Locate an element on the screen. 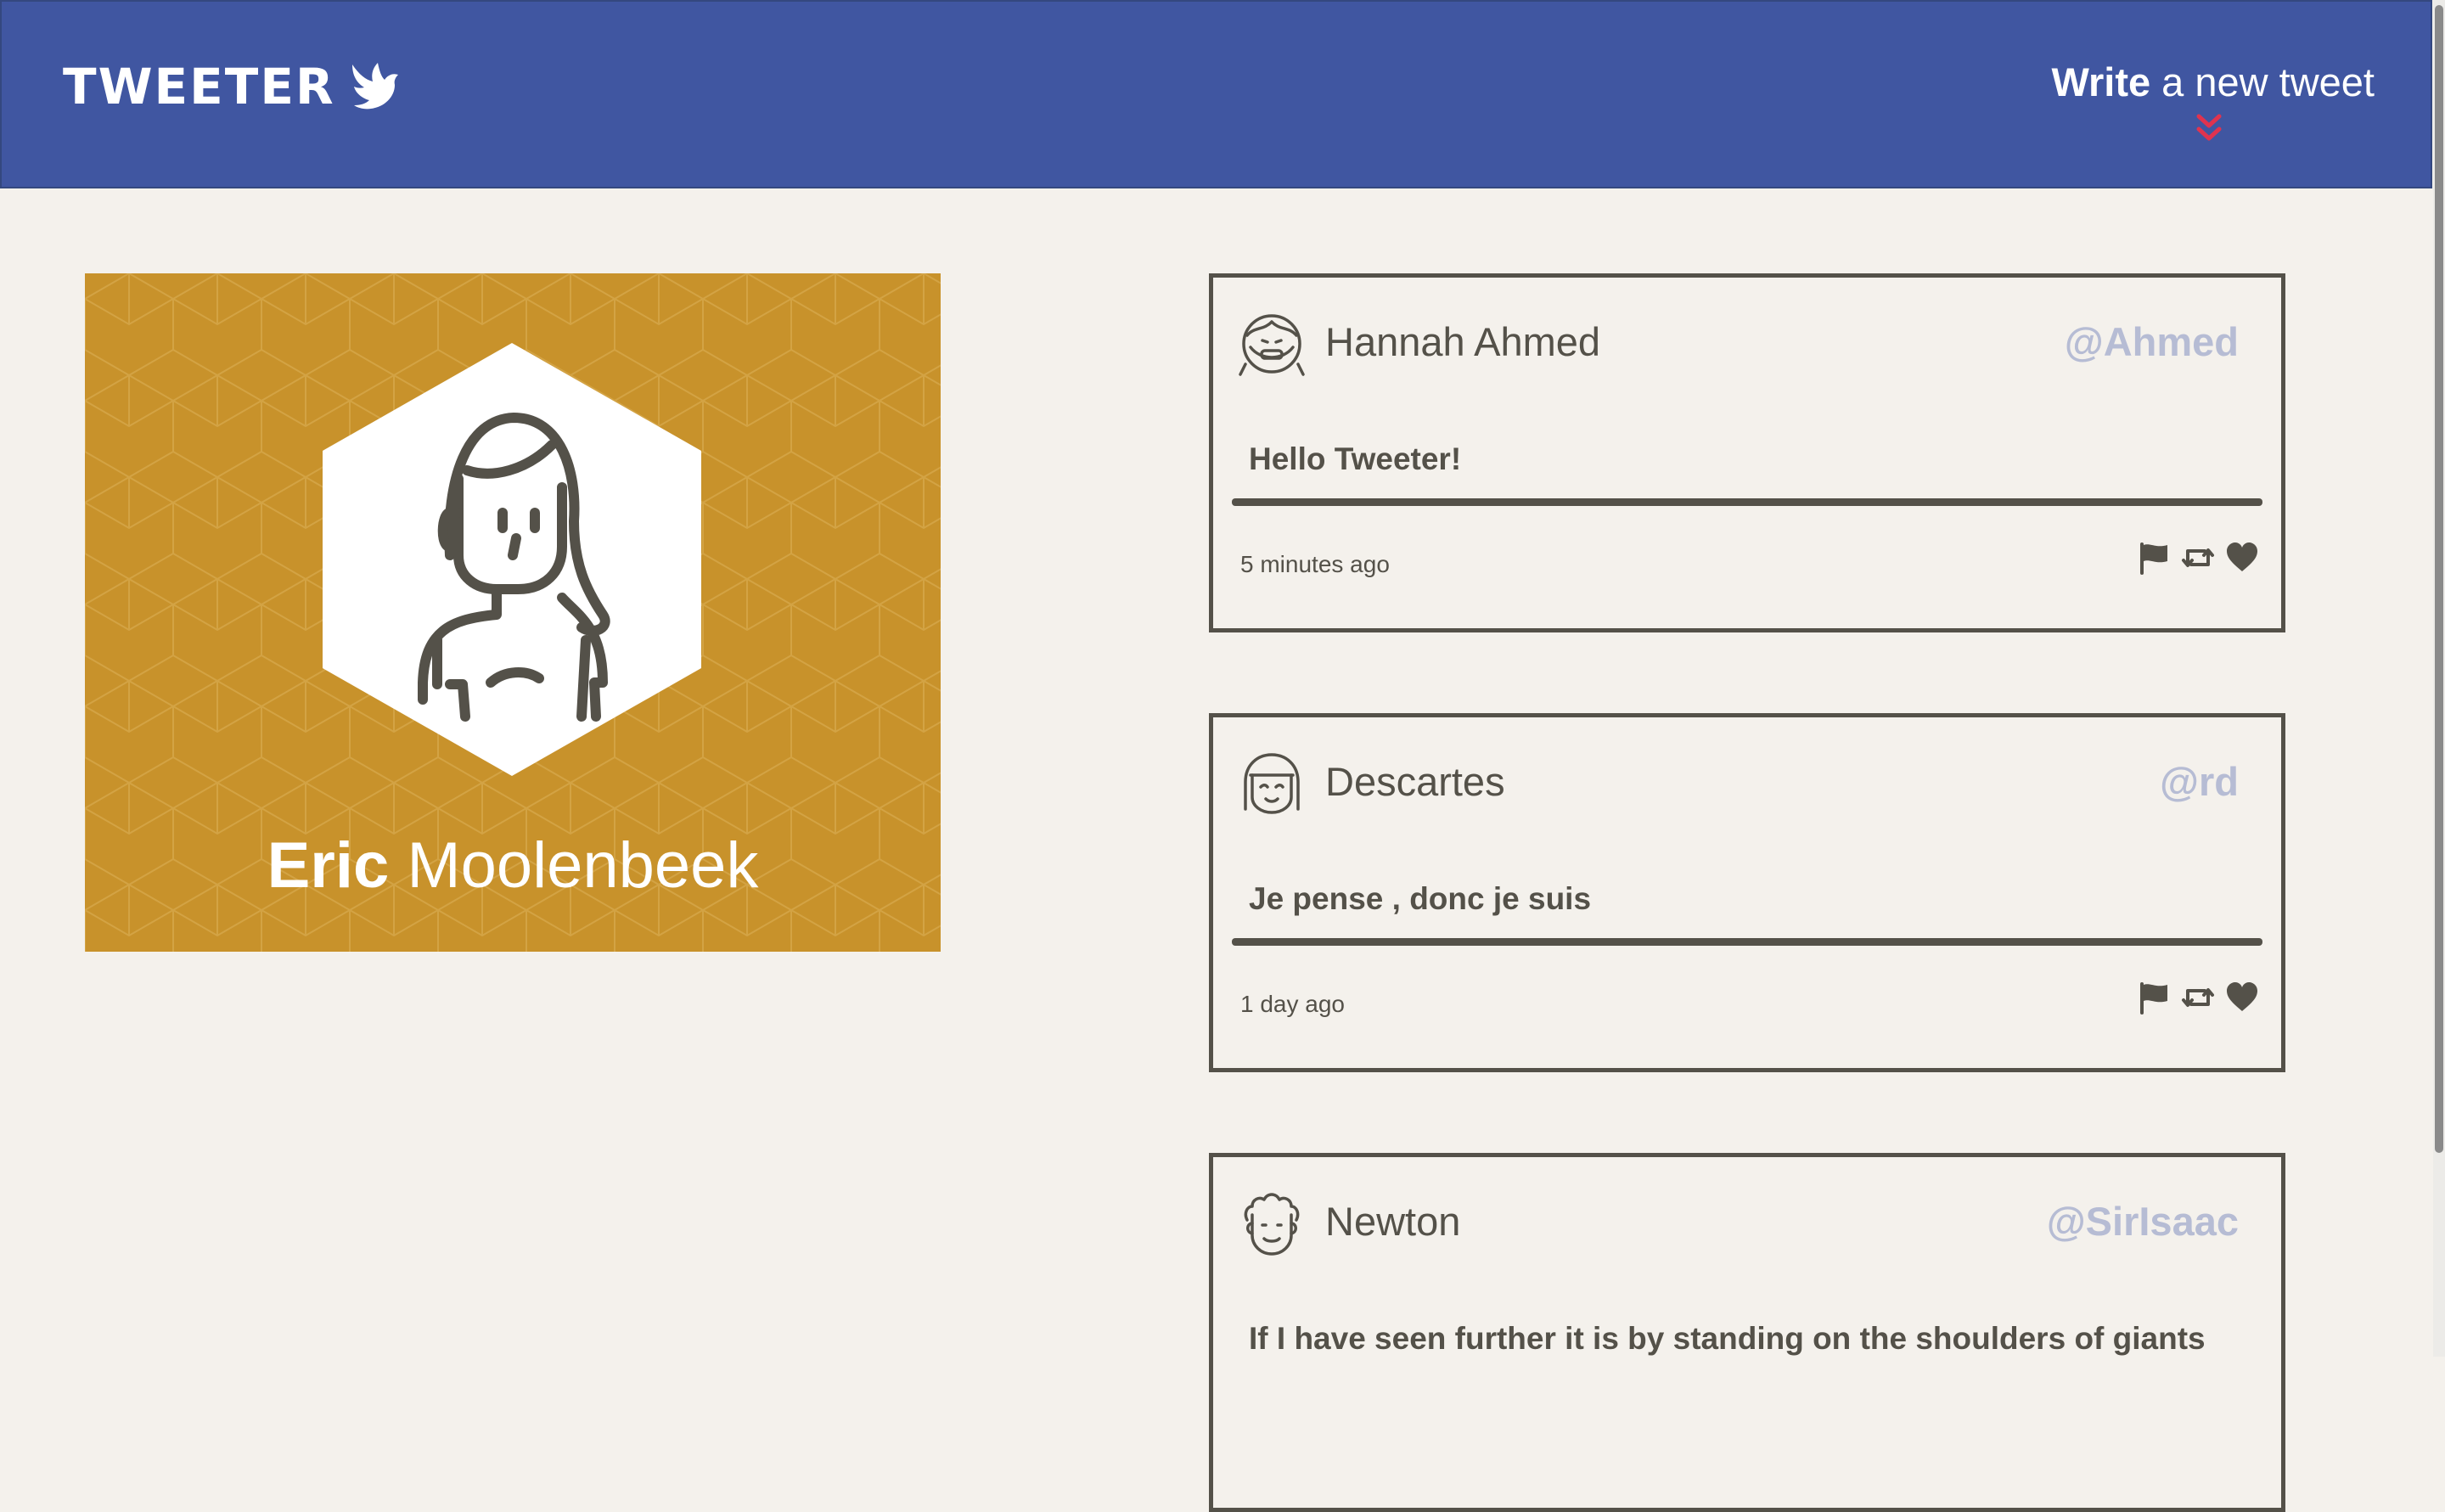 The width and height of the screenshot is (2445, 1512). profile-last-name: Moolenbeek is located at coordinates (583, 865).